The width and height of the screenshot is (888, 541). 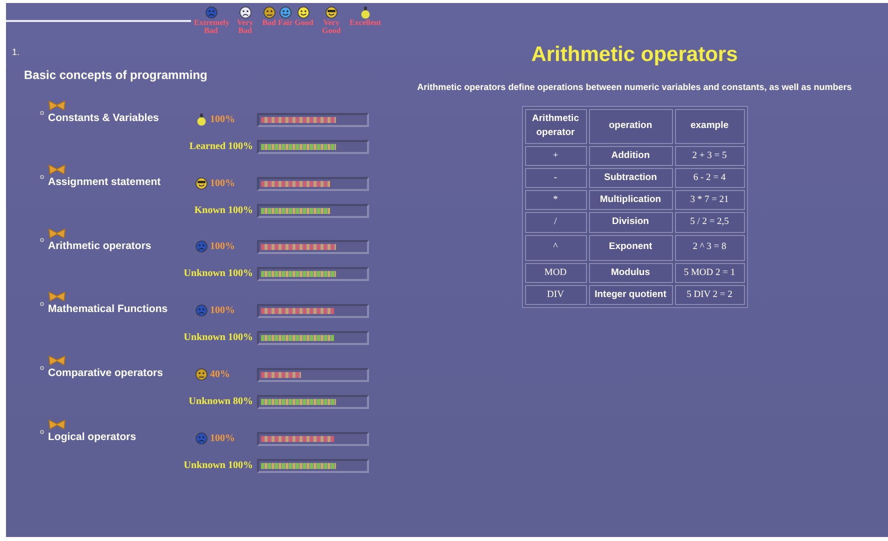 I want to click on table-cell: Integer quotient, so click(x=630, y=294).